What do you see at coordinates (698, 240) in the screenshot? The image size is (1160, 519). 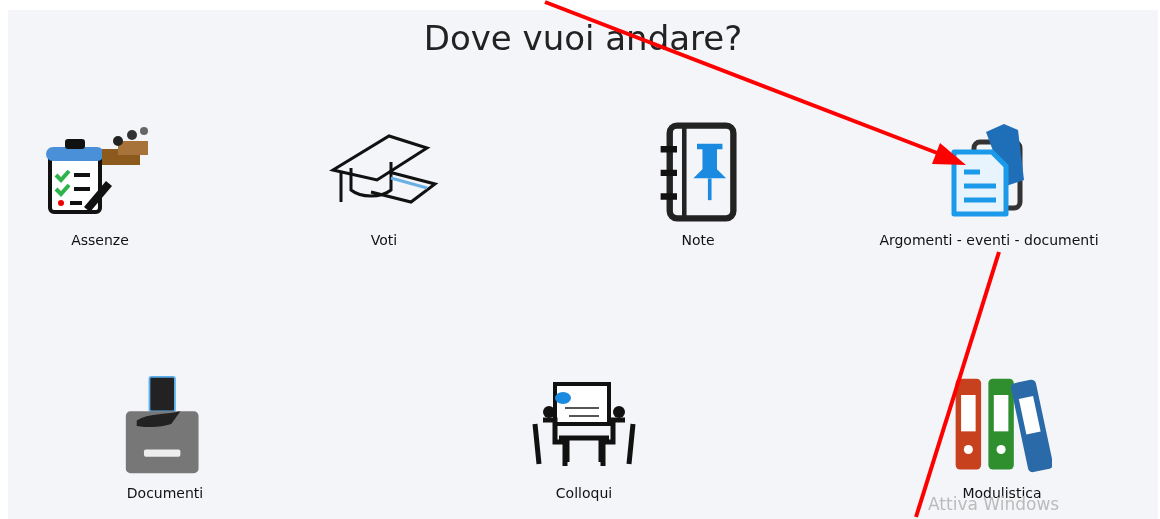 I see `menu-link: Note` at bounding box center [698, 240].